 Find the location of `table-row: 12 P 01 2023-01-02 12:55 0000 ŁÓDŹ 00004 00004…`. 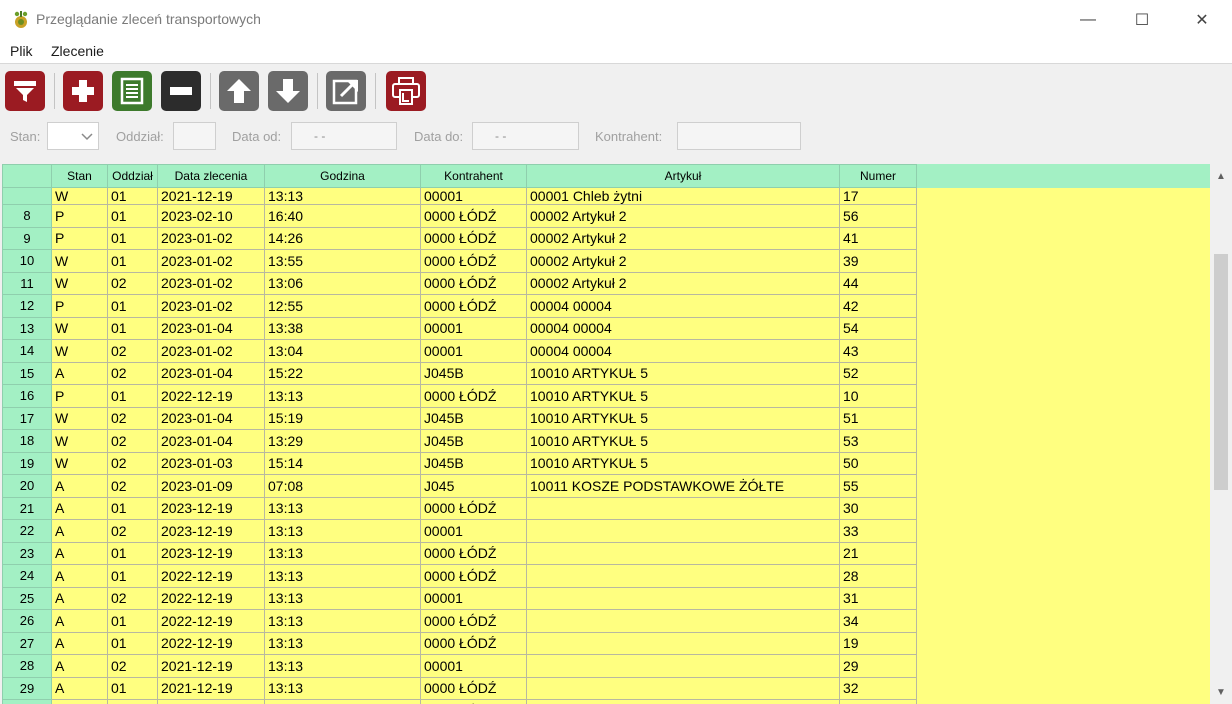

table-row: 12 P 01 2023-01-02 12:55 0000 ŁÓDŹ 00004 00004… is located at coordinates (459, 306).